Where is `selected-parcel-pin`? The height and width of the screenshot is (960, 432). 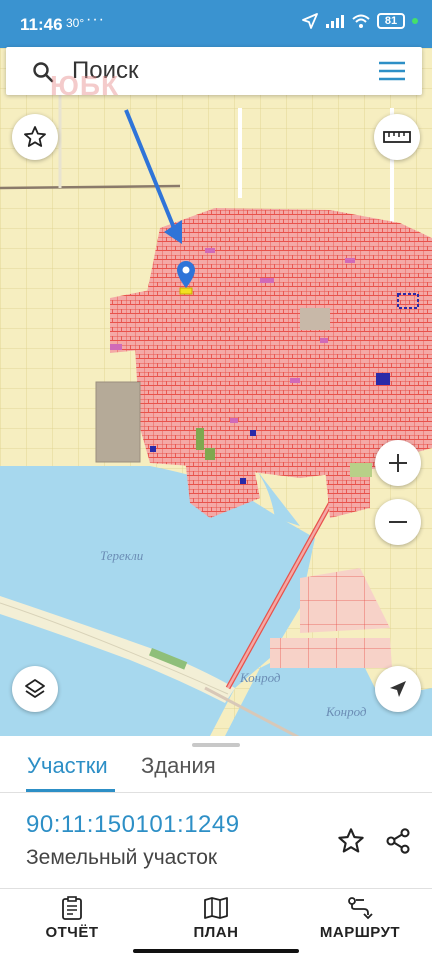 selected-parcel-pin is located at coordinates (186, 278).